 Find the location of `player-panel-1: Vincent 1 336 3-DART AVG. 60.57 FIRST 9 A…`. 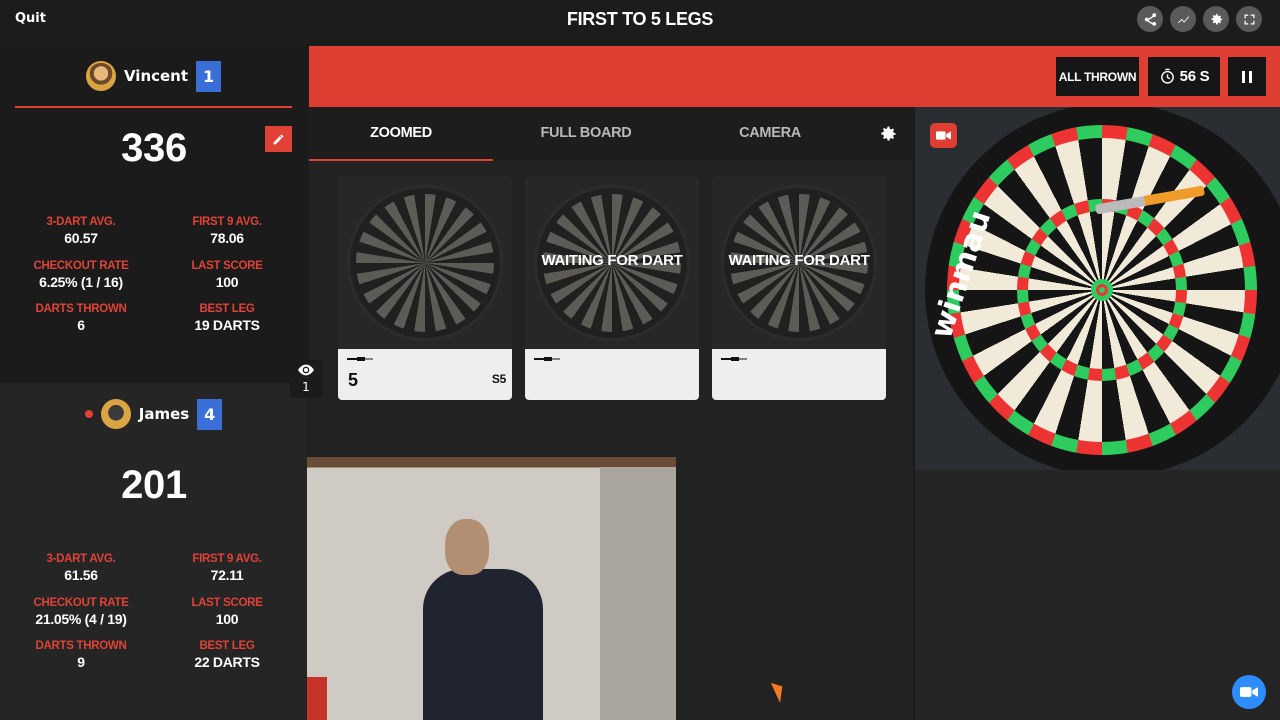

player-panel-1: Vincent 1 336 3-DART AVG. 60.57 FIRST 9 A… is located at coordinates (154, 214).